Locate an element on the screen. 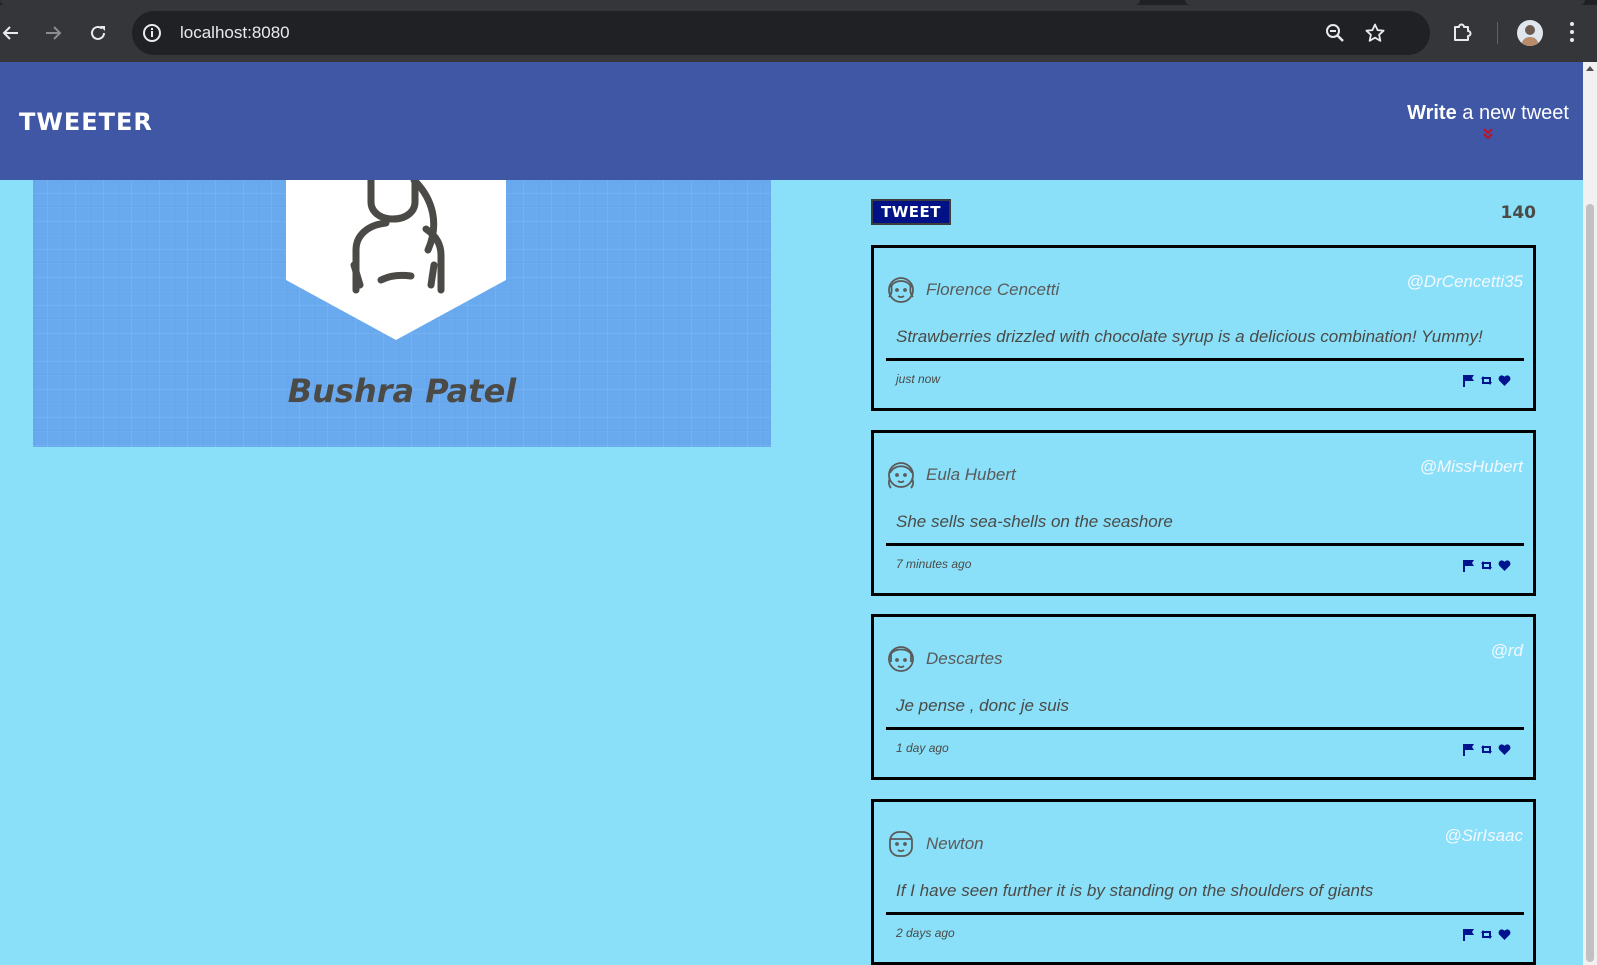  back-button is located at coordinates (13, 33).